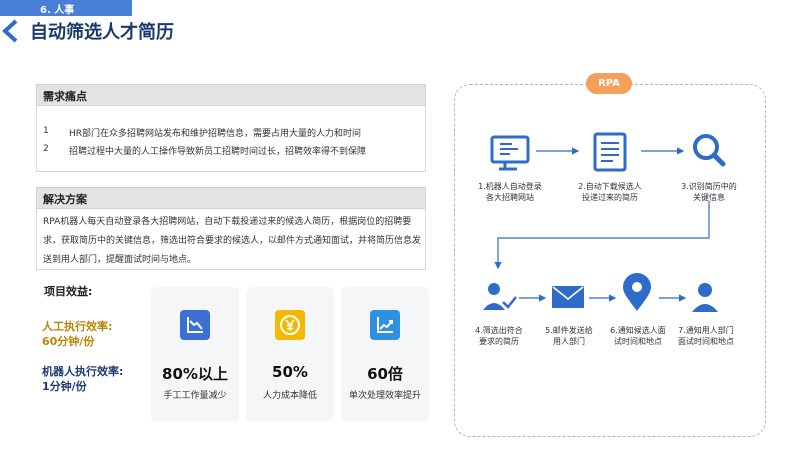  I want to click on flow-step-text: 各大招聘网站, so click(510, 197).